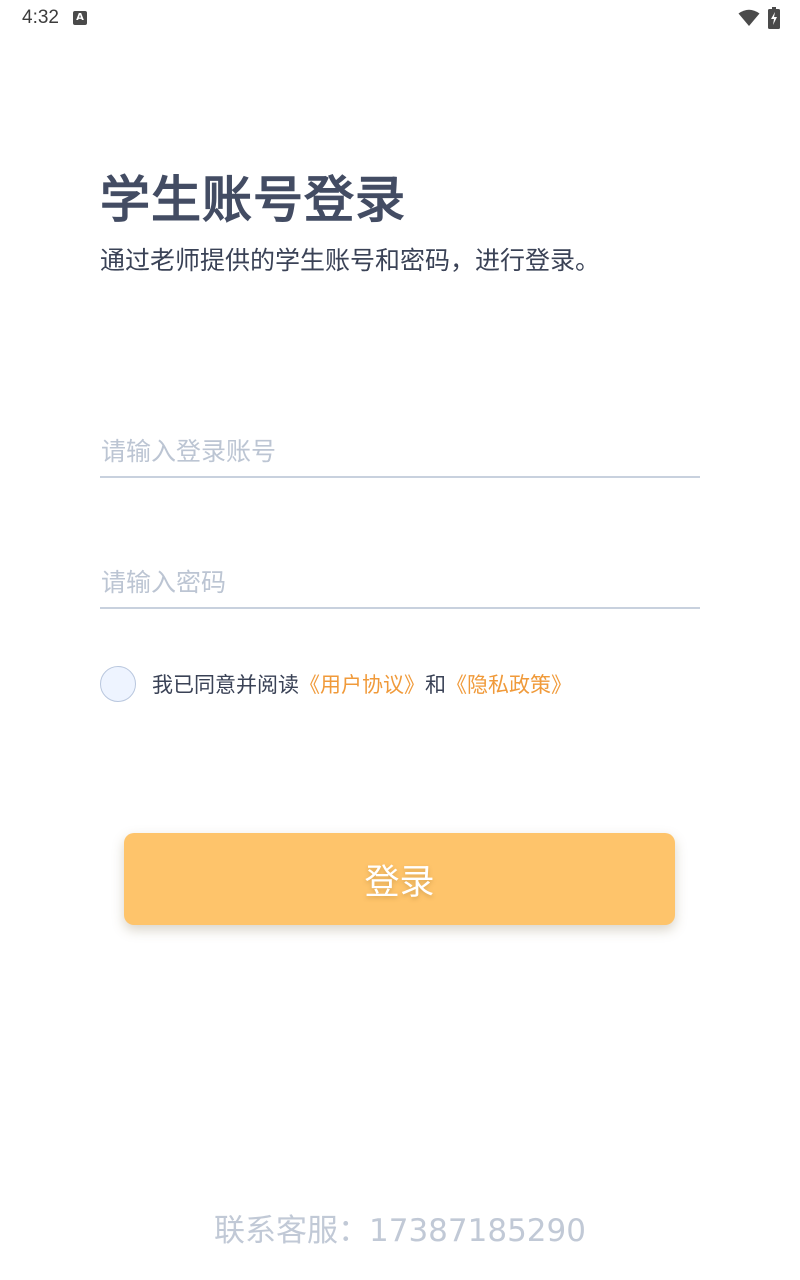 The image size is (800, 1280). Describe the element at coordinates (400, 583) in the screenshot. I see `password-input` at that location.